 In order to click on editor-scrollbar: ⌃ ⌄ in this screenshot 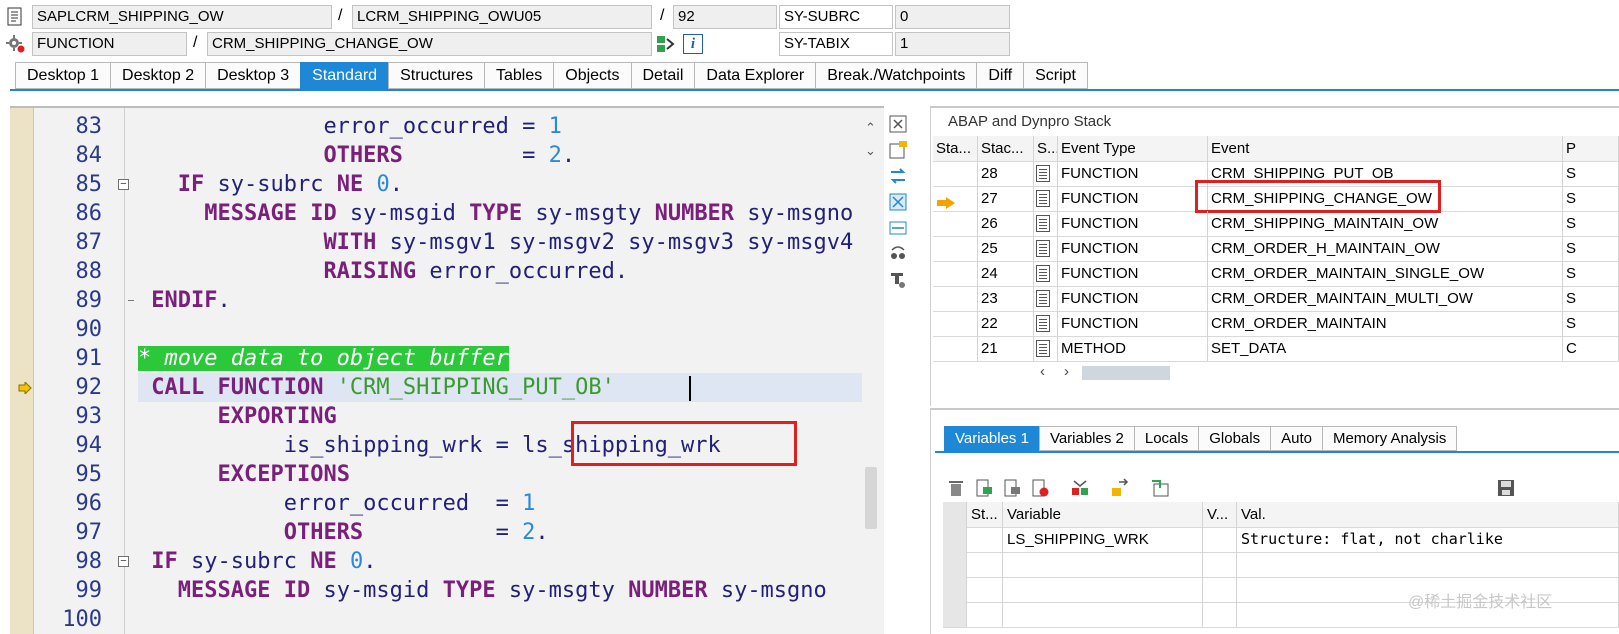, I will do `click(871, 374)`.